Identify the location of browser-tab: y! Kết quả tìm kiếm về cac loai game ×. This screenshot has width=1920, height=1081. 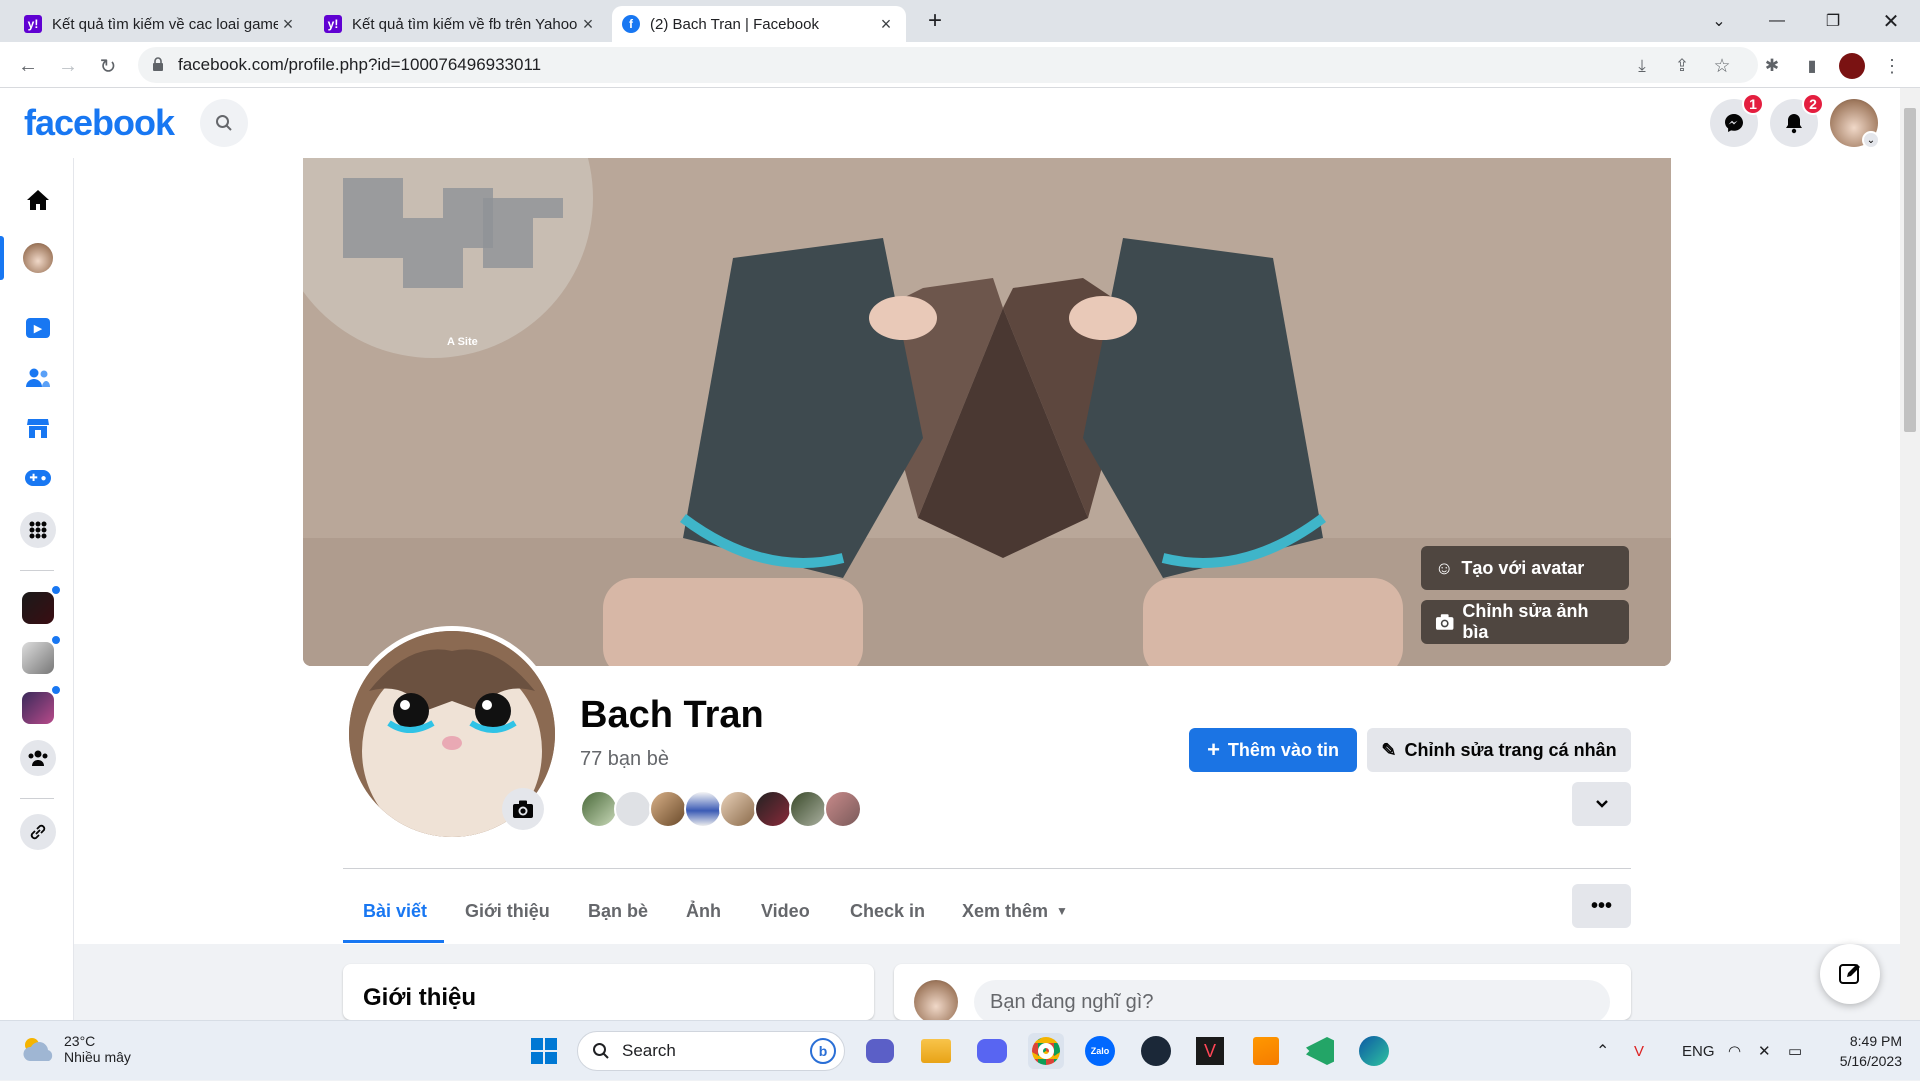
(161, 24).